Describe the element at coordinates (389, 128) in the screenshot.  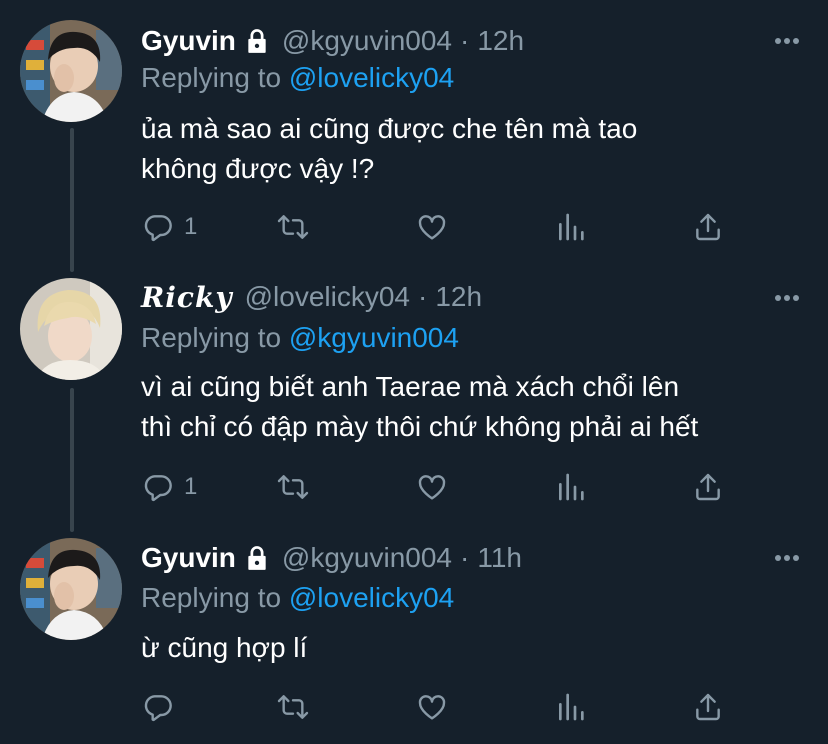
I see `tweet-text-line: ủa mà sao ai cũng được che tên mà tao` at that location.